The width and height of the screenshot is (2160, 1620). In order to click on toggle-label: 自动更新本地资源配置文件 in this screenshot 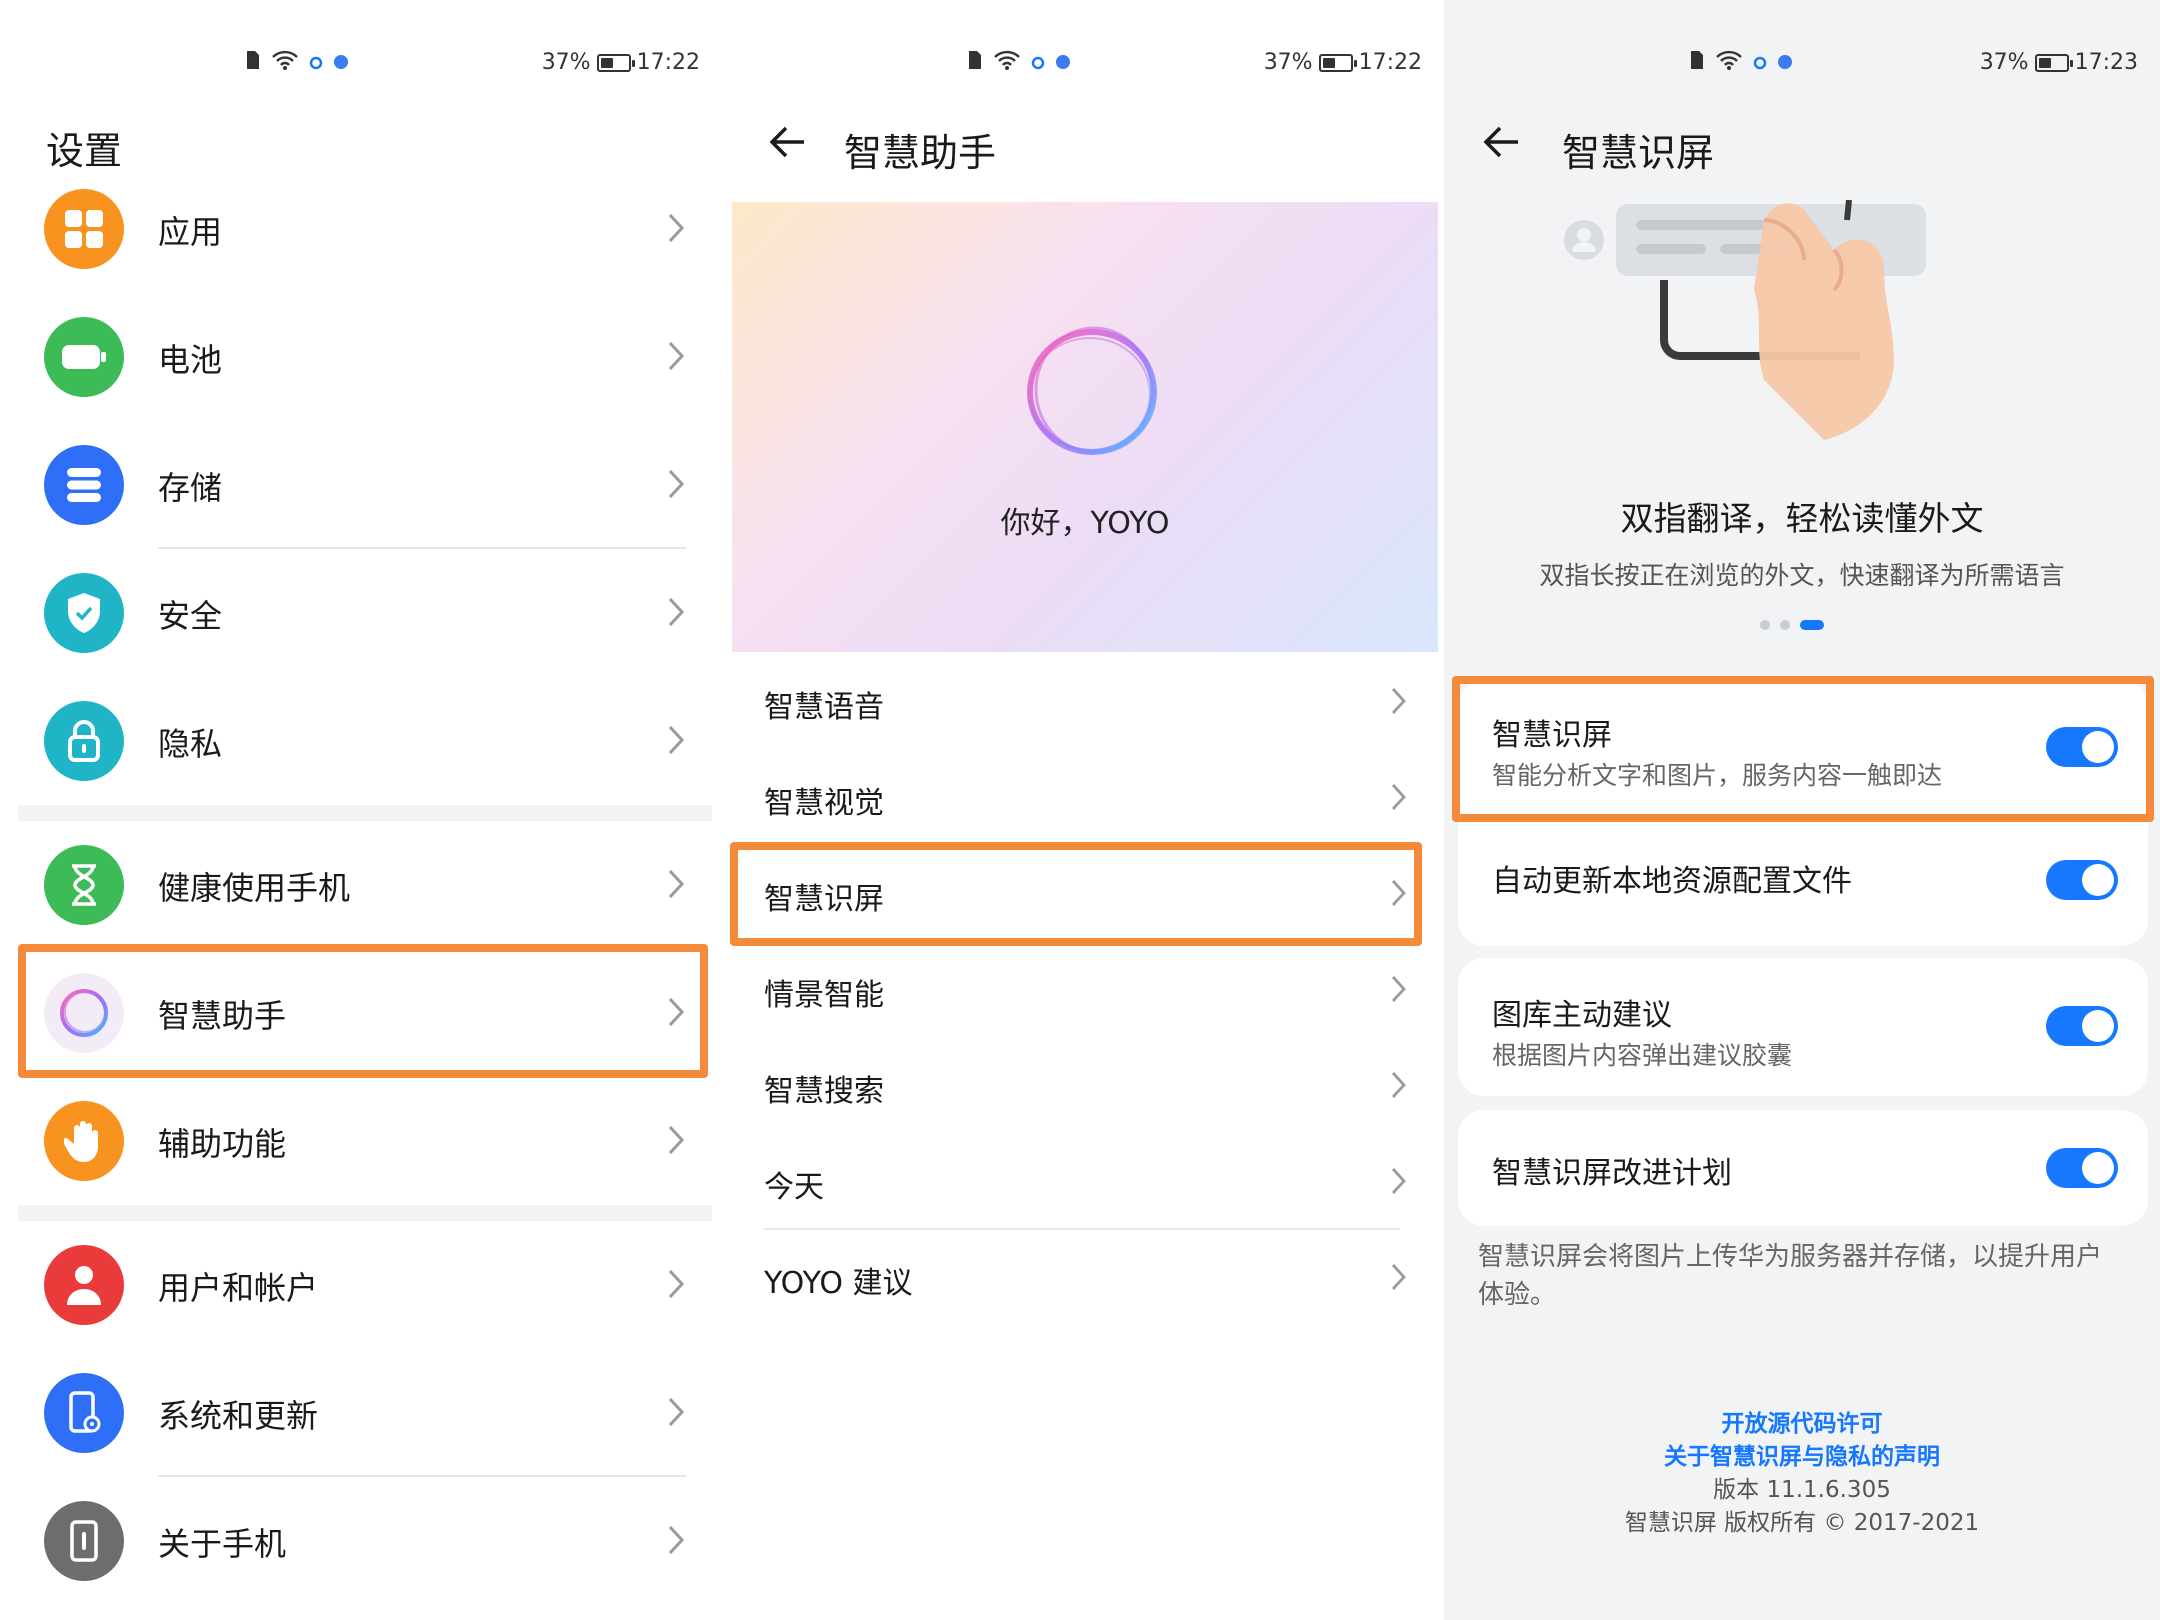, I will do `click(1672, 881)`.